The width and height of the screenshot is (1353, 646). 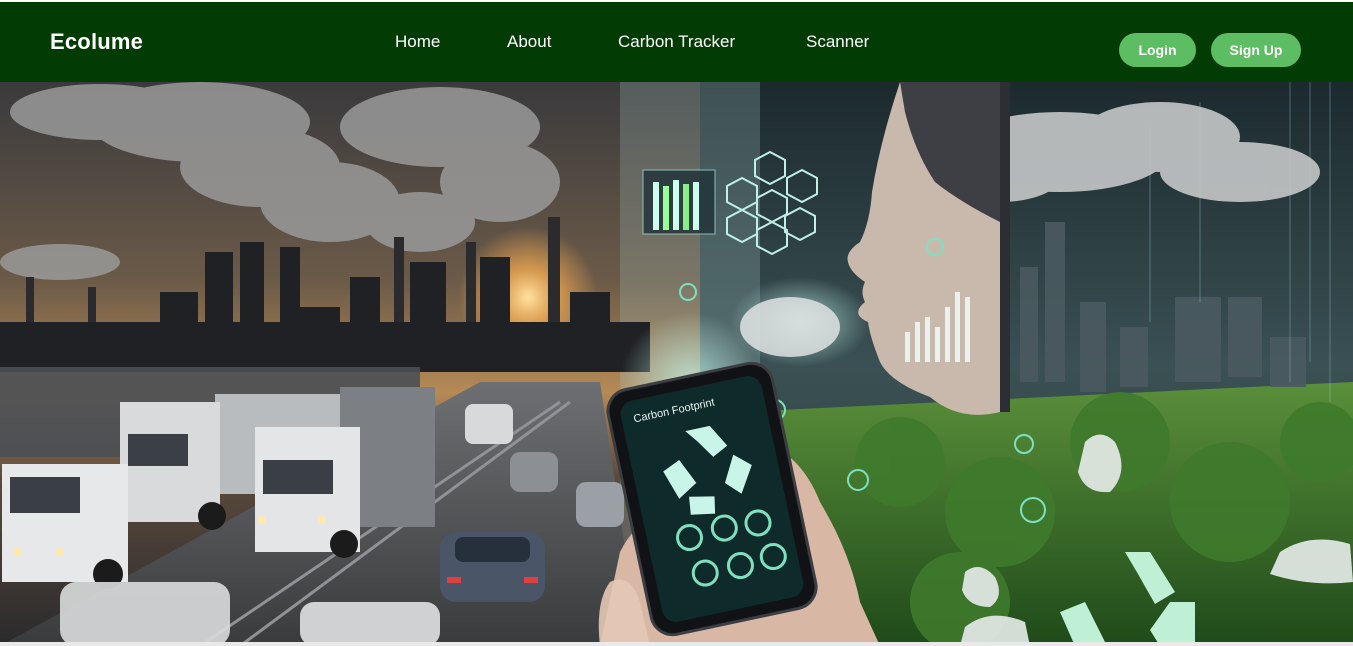 I want to click on signup-button: Sign Up, so click(x=1256, y=50).